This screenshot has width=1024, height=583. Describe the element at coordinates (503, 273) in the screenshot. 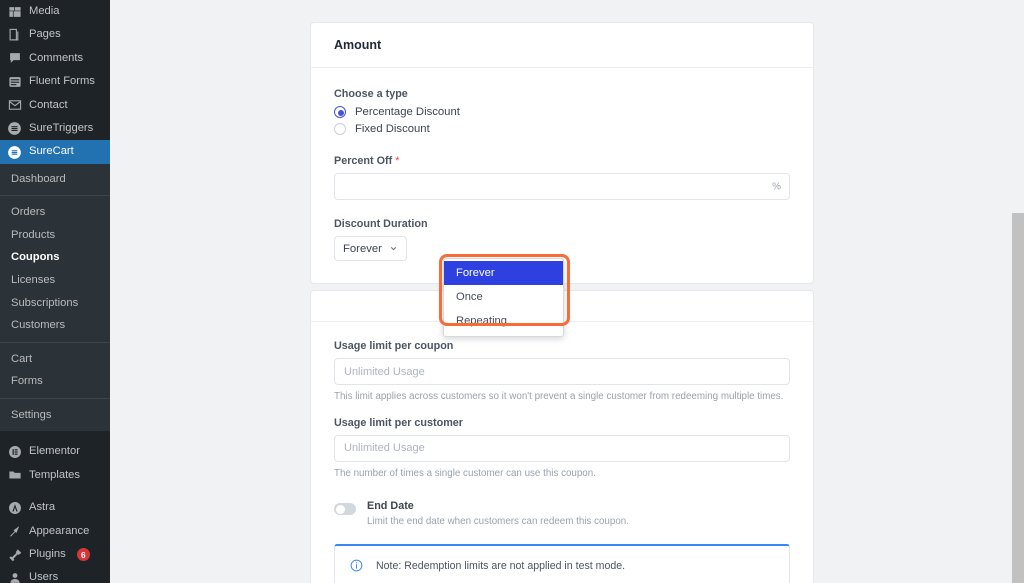

I see `dropdown-option-forever: Forever` at that location.